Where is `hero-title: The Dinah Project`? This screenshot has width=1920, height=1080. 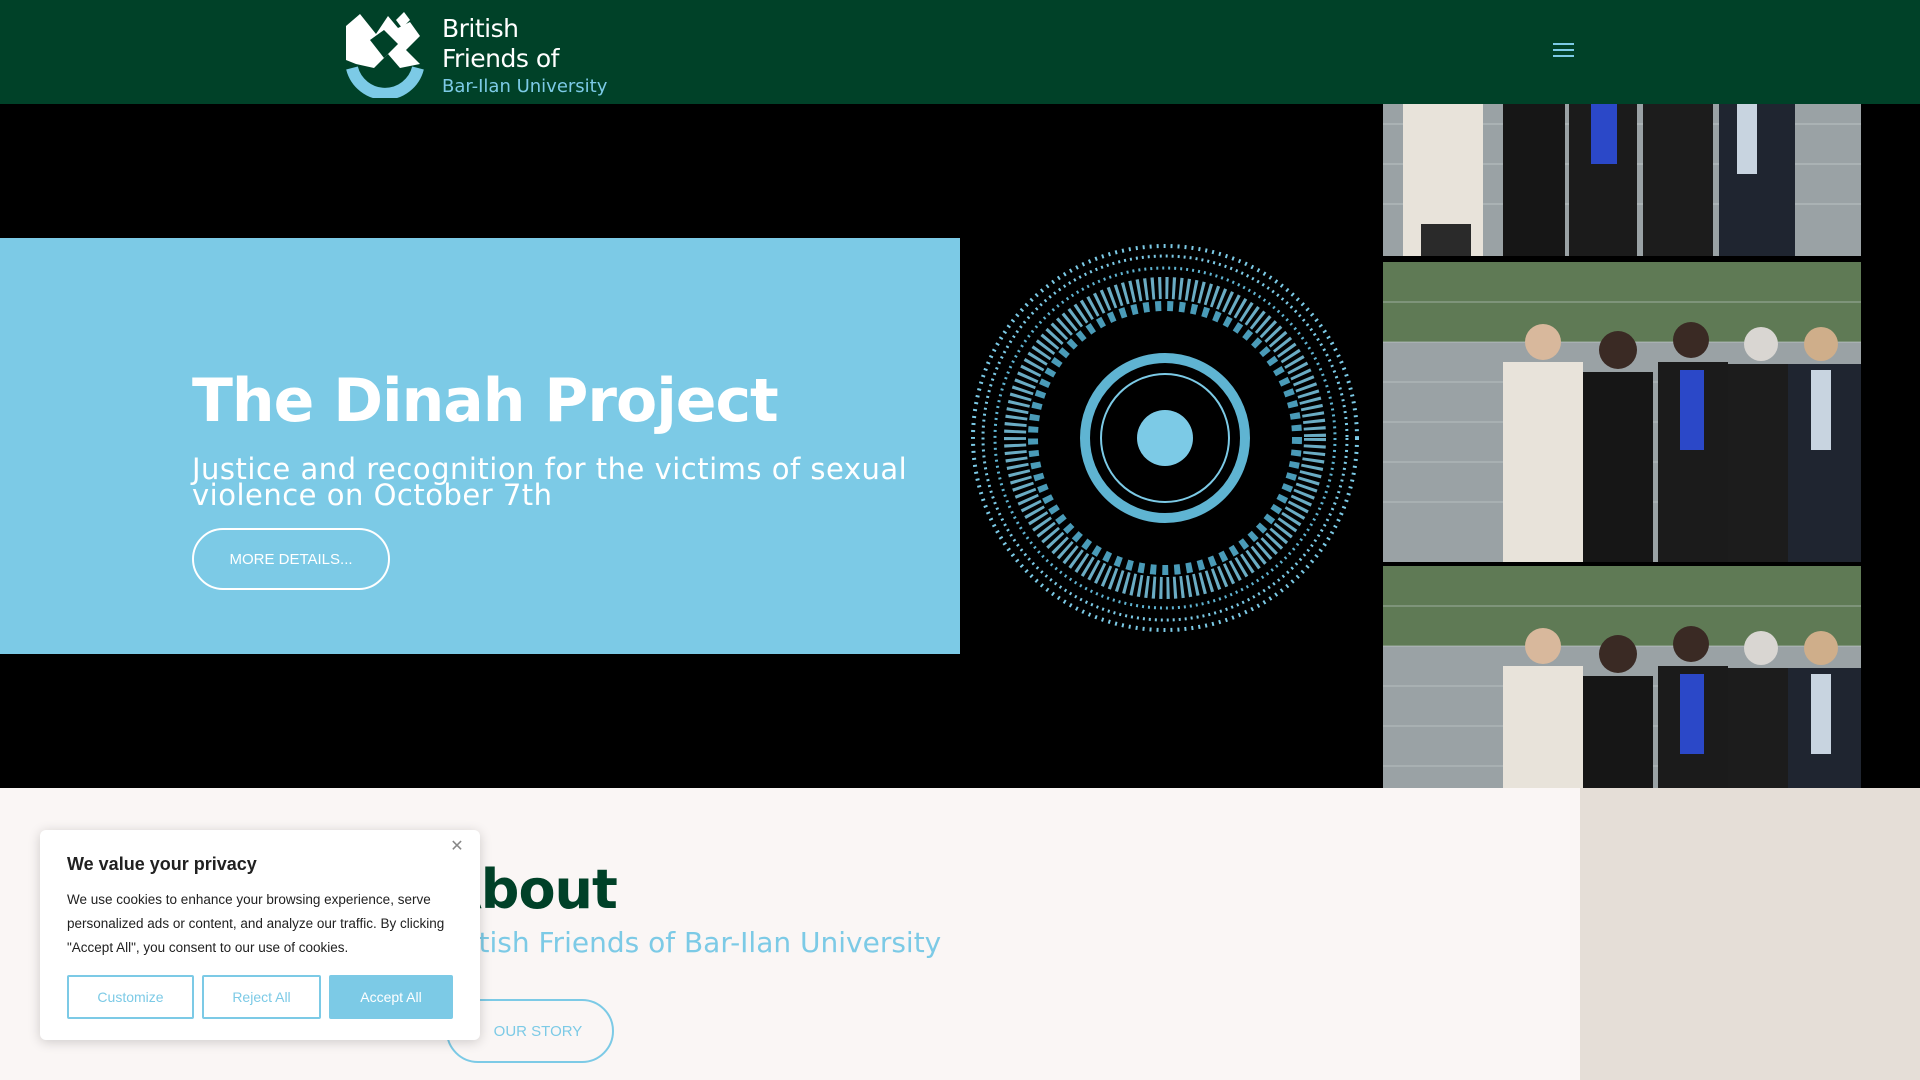
hero-title: The Dinah Project is located at coordinates (485, 401).